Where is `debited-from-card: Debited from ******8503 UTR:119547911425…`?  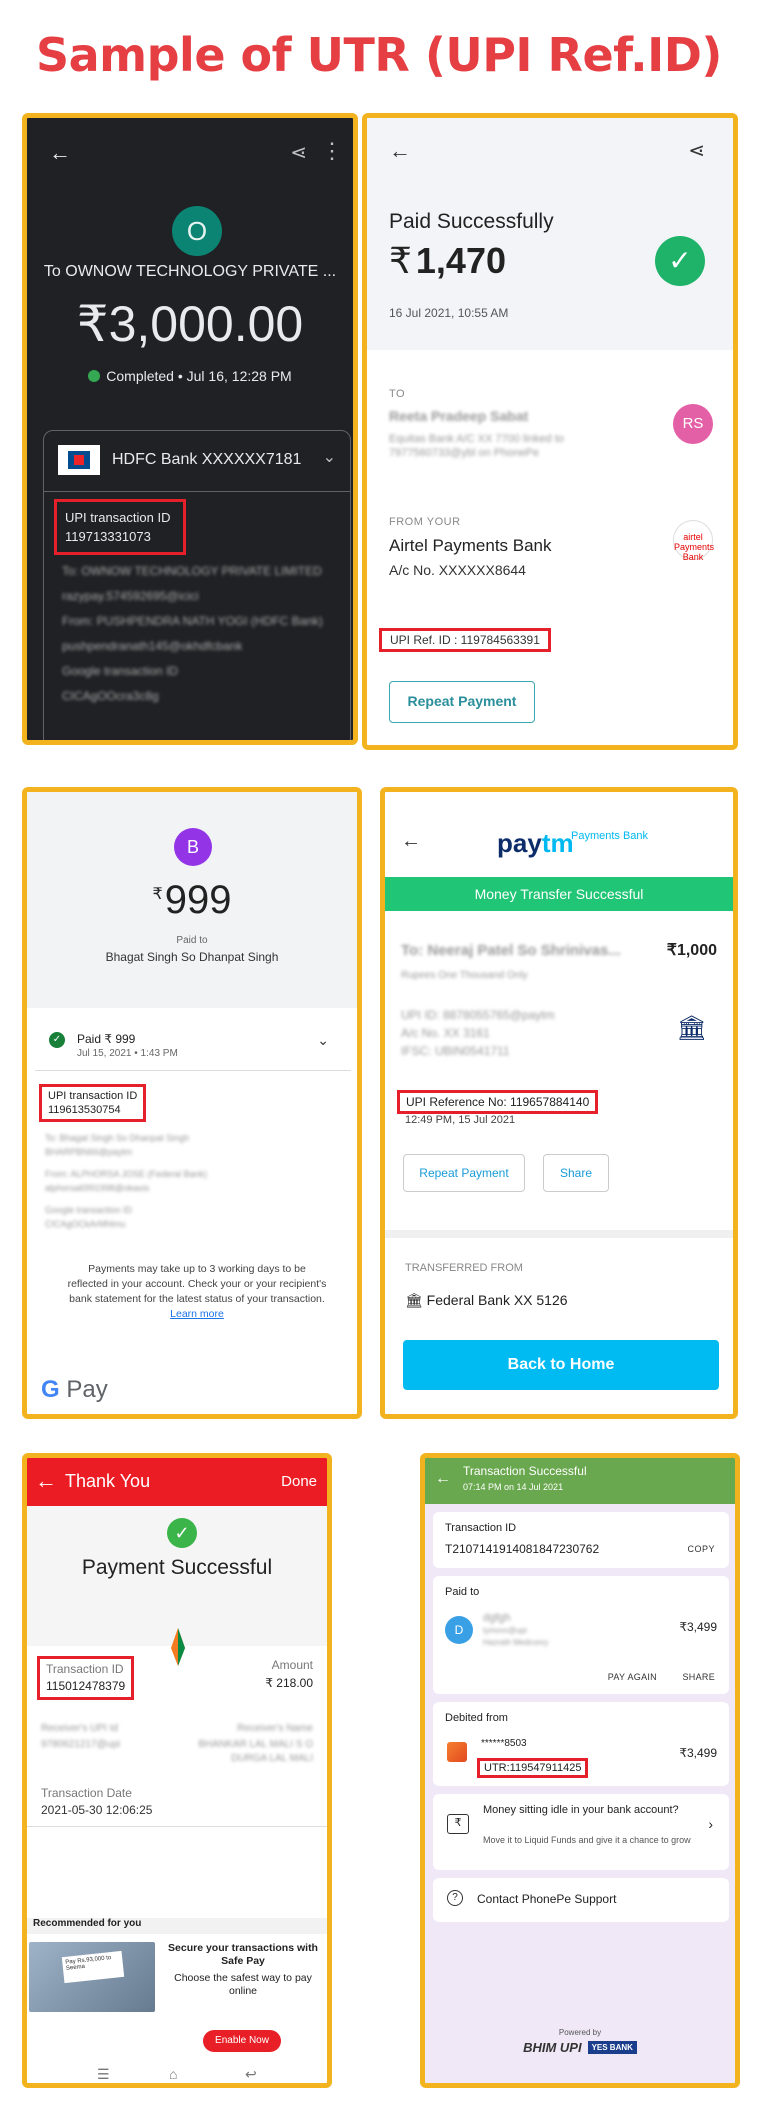 debited-from-card: Debited from ******8503 UTR:119547911425… is located at coordinates (581, 1744).